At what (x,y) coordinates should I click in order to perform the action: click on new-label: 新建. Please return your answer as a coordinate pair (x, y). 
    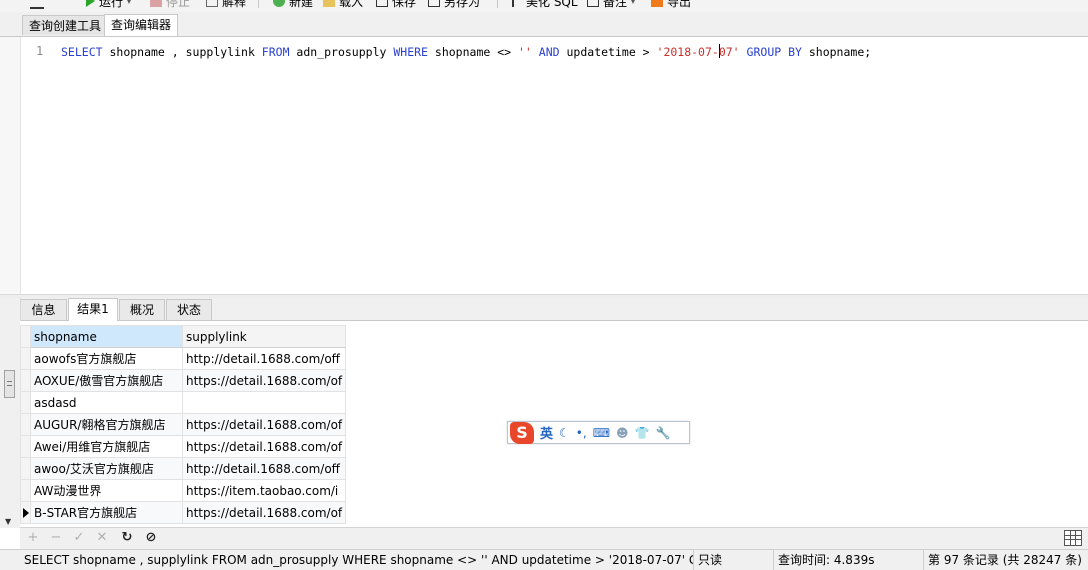
    Looking at the image, I should click on (301, 4).